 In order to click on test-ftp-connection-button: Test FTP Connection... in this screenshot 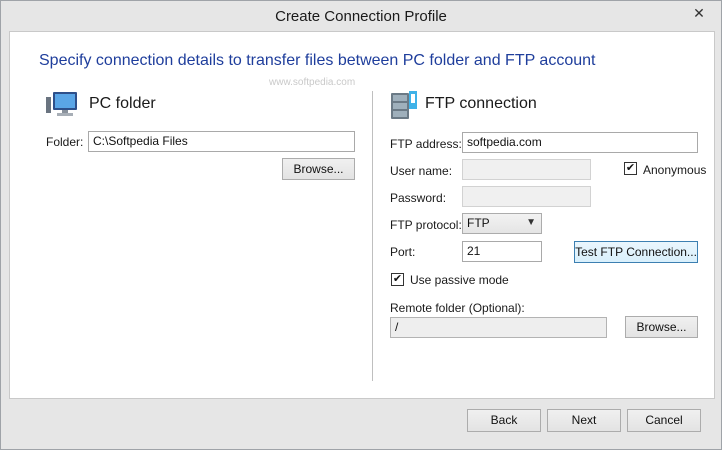, I will do `click(636, 252)`.